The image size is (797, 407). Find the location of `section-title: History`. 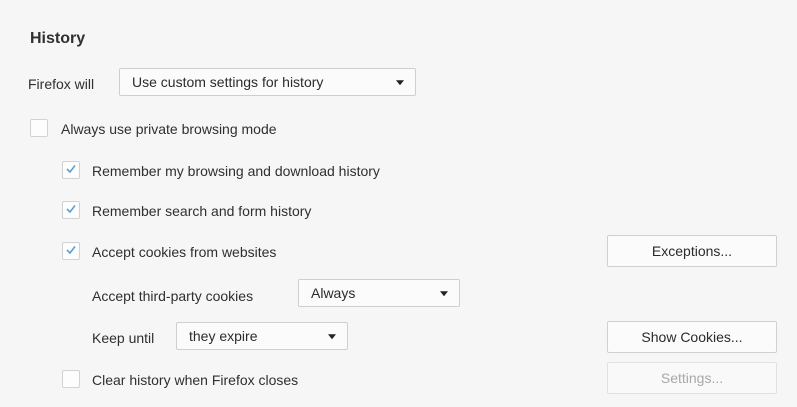

section-title: History is located at coordinates (58, 38).